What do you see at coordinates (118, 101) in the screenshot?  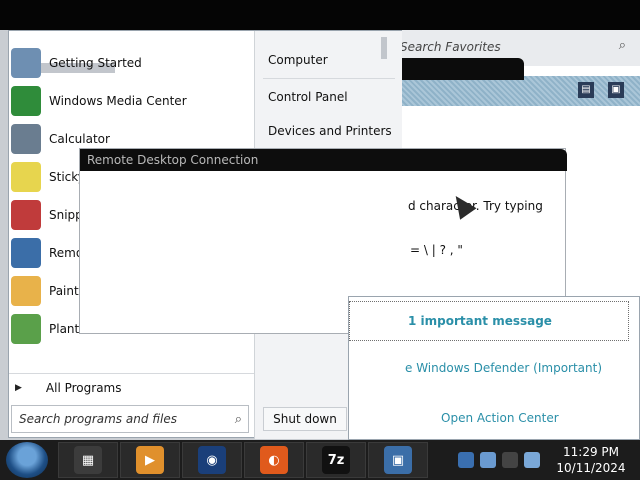 I see `program-label: Windows Media Center` at bounding box center [118, 101].